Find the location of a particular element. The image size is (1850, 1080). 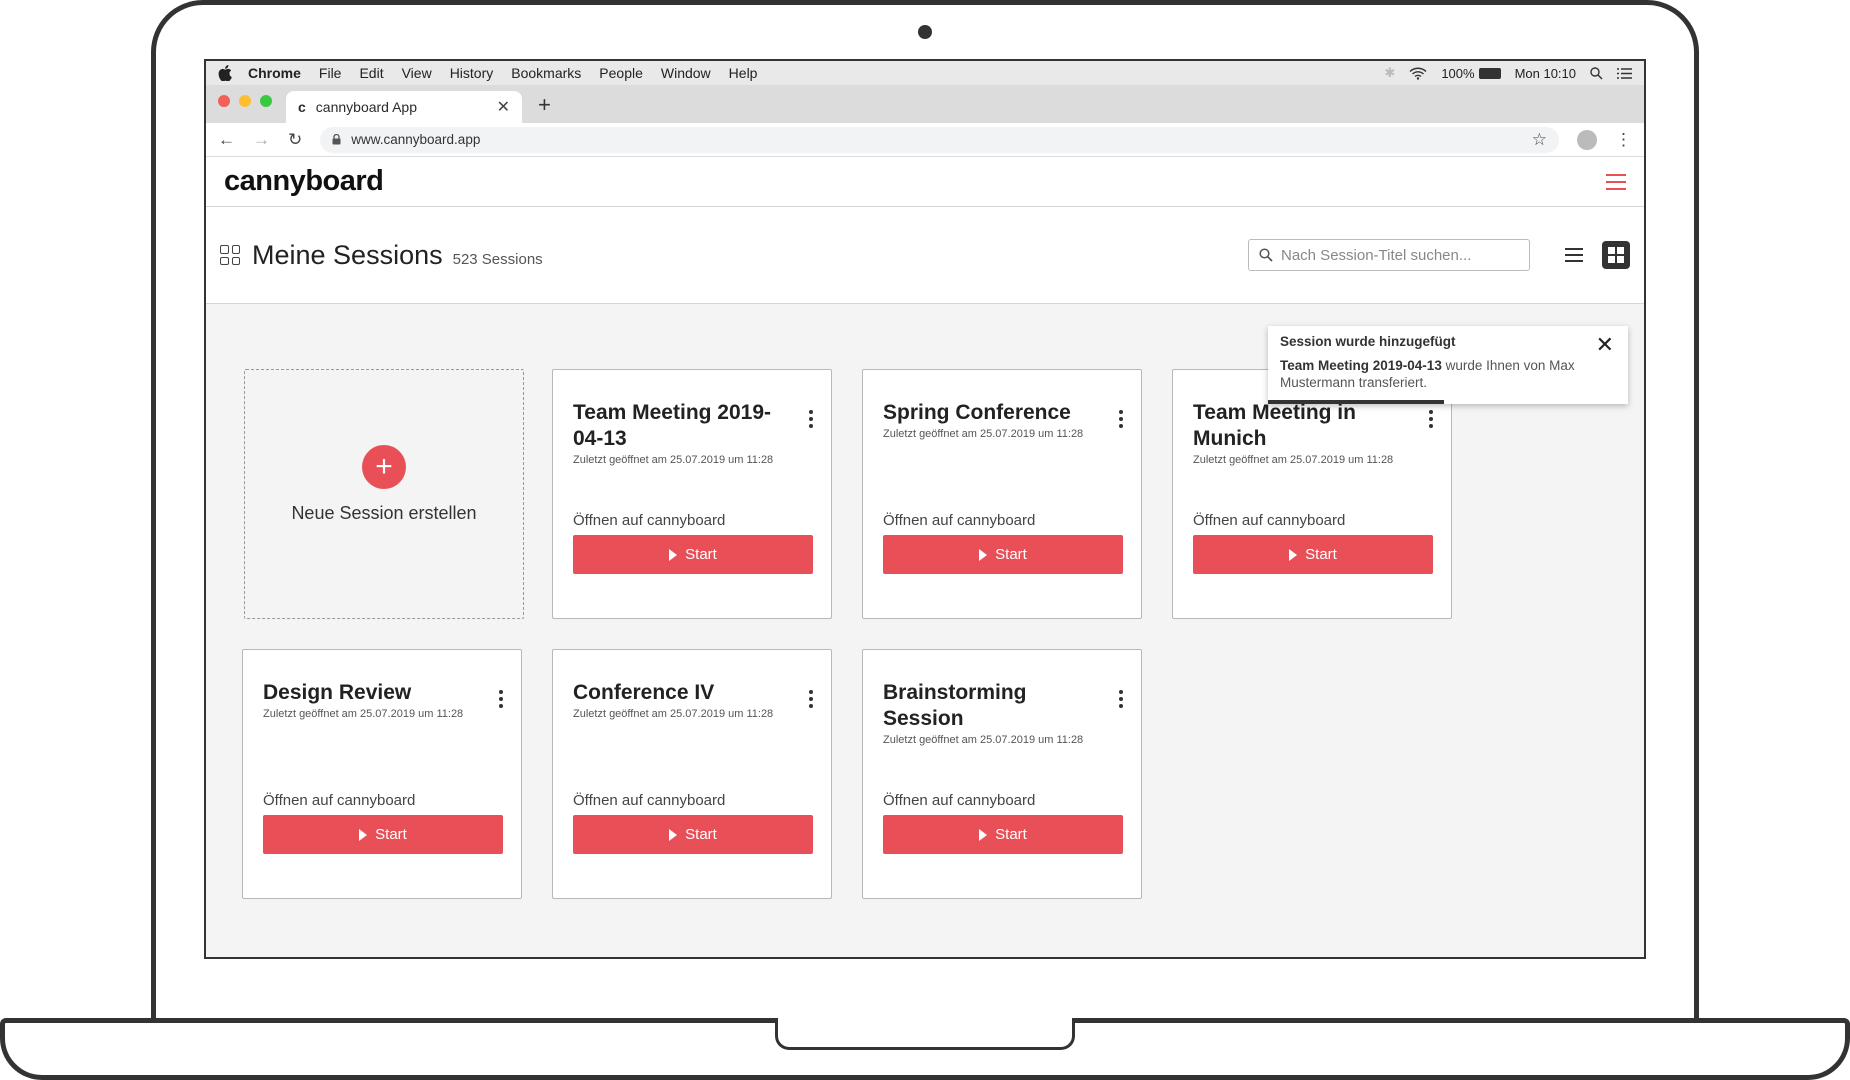

notification-center-icon is located at coordinates (1624, 73).